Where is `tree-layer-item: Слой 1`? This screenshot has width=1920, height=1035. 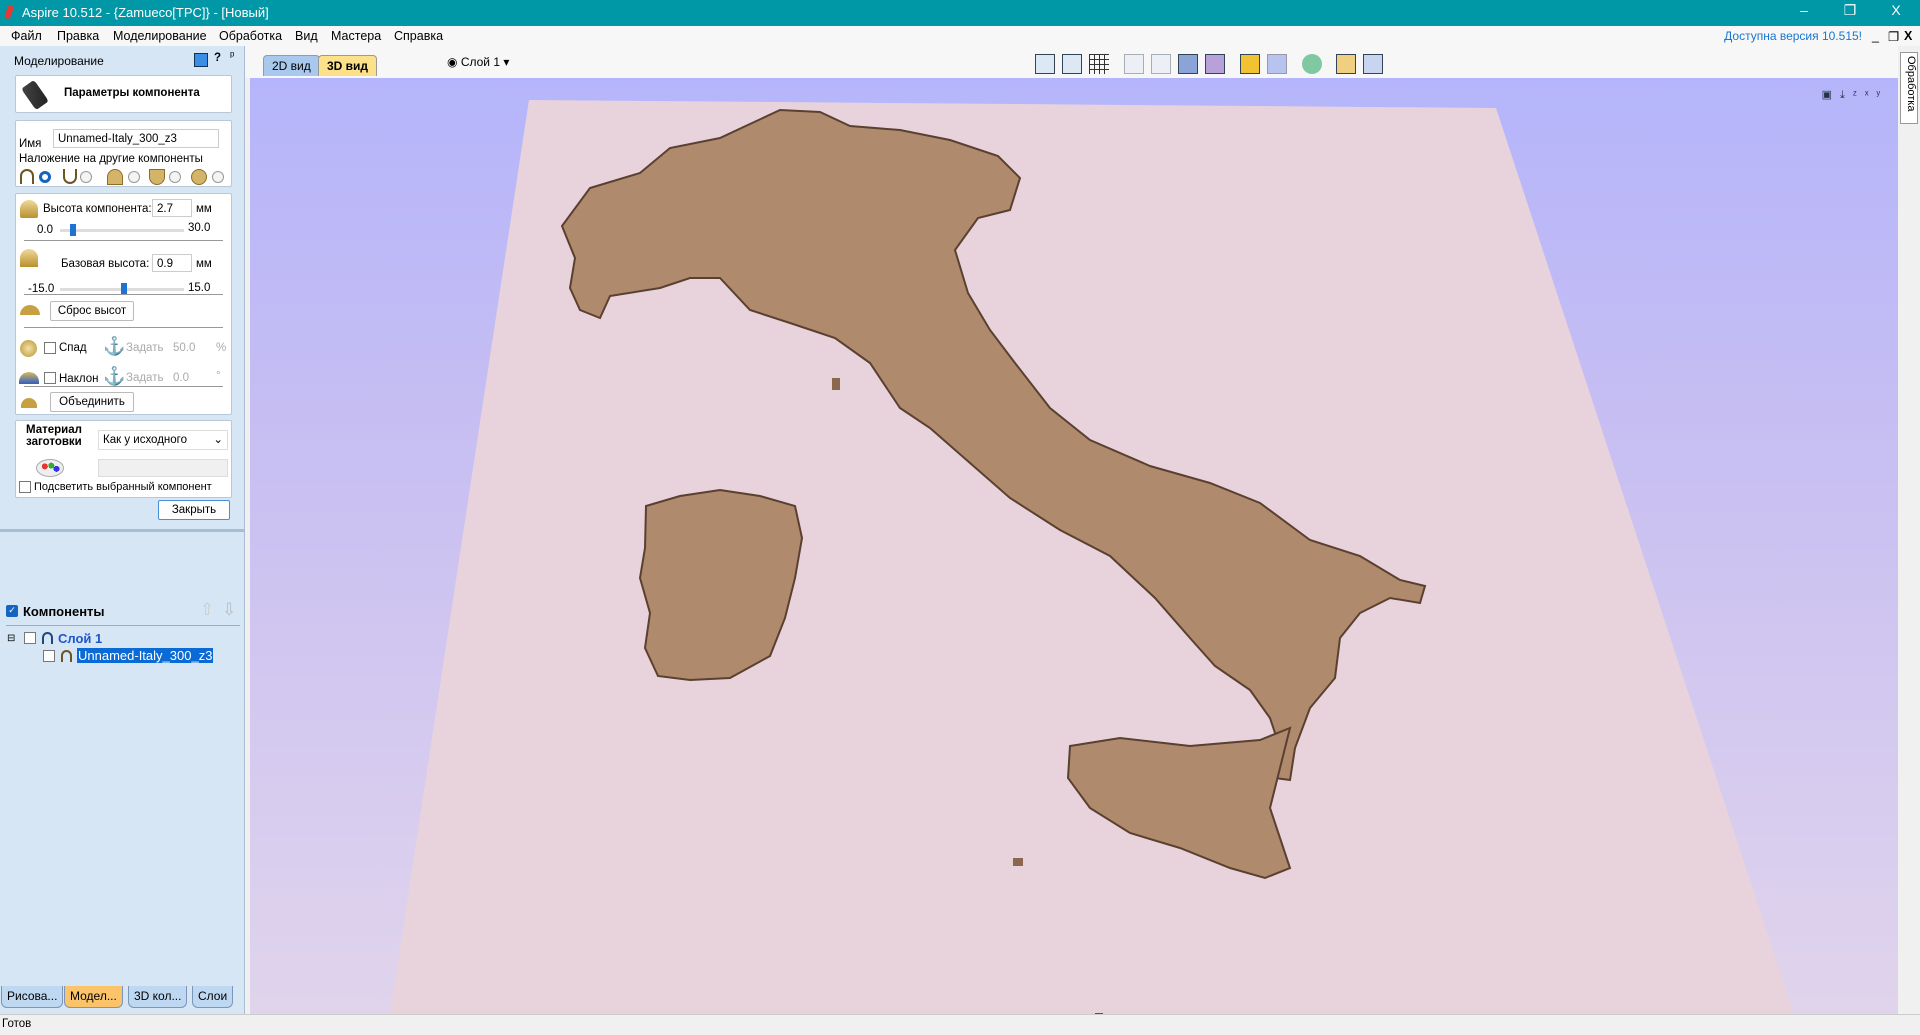 tree-layer-item: Слой 1 is located at coordinates (80, 638).